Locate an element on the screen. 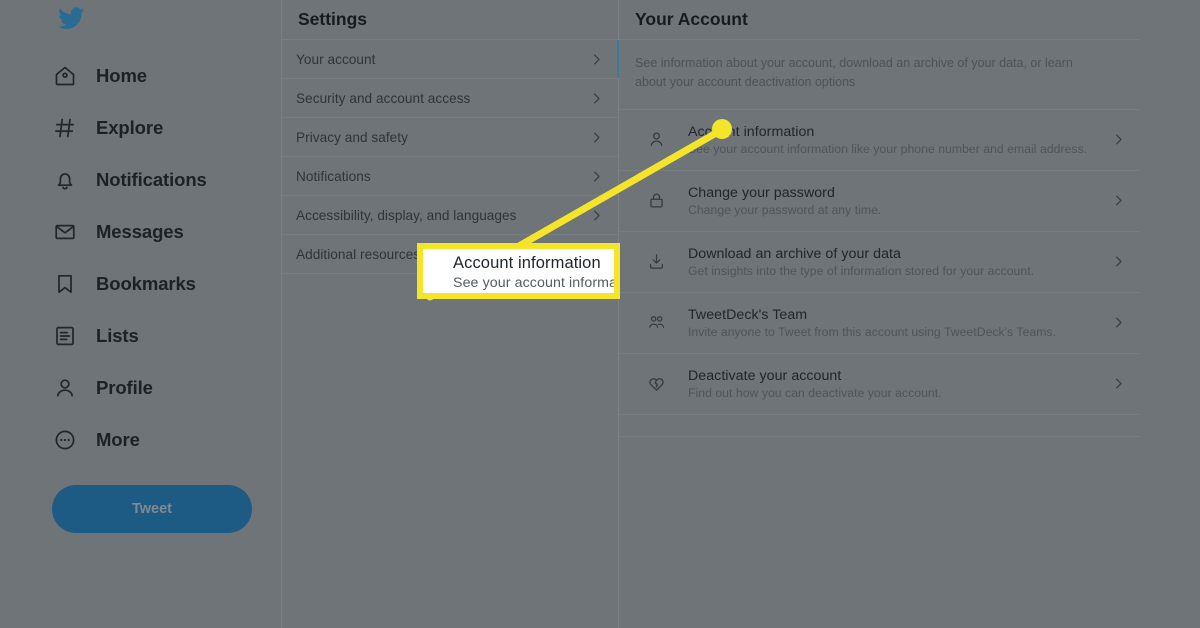  settings-item-privacy-and-safety: Privacy and safety is located at coordinates (450, 137).